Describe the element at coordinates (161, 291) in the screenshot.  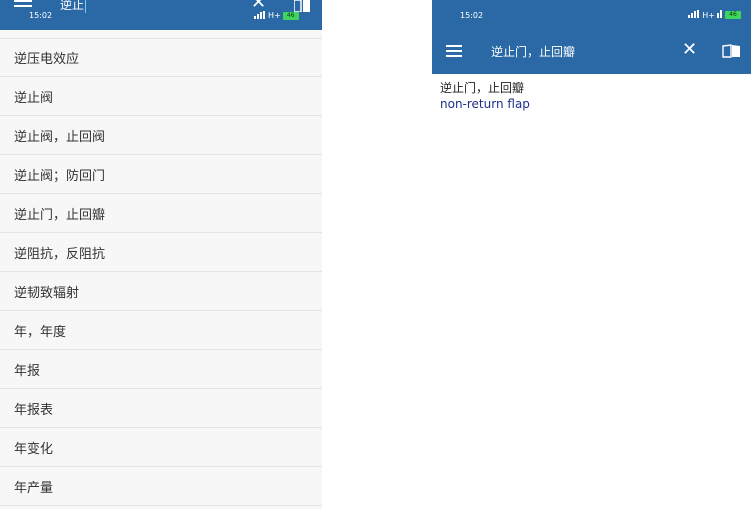
I see `list-item: 逆韧致辐射` at that location.